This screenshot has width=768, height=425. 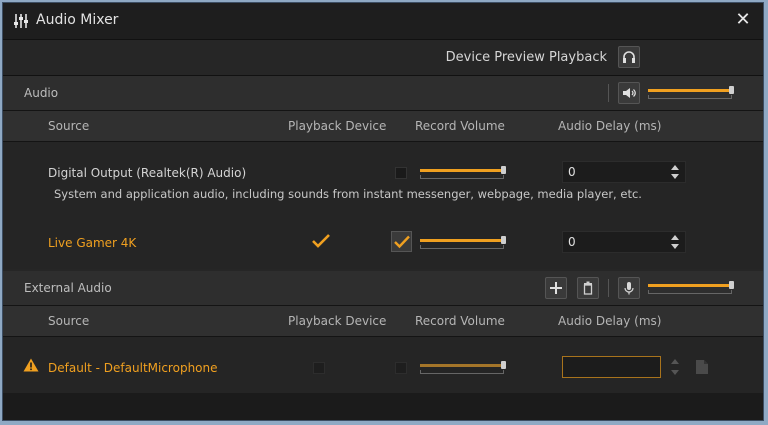 I want to click on microphone-icon, so click(x=629, y=288).